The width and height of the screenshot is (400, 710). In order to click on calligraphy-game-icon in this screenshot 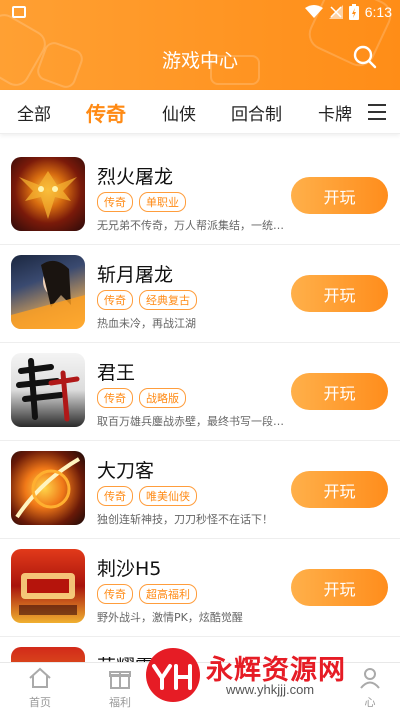, I will do `click(48, 390)`.